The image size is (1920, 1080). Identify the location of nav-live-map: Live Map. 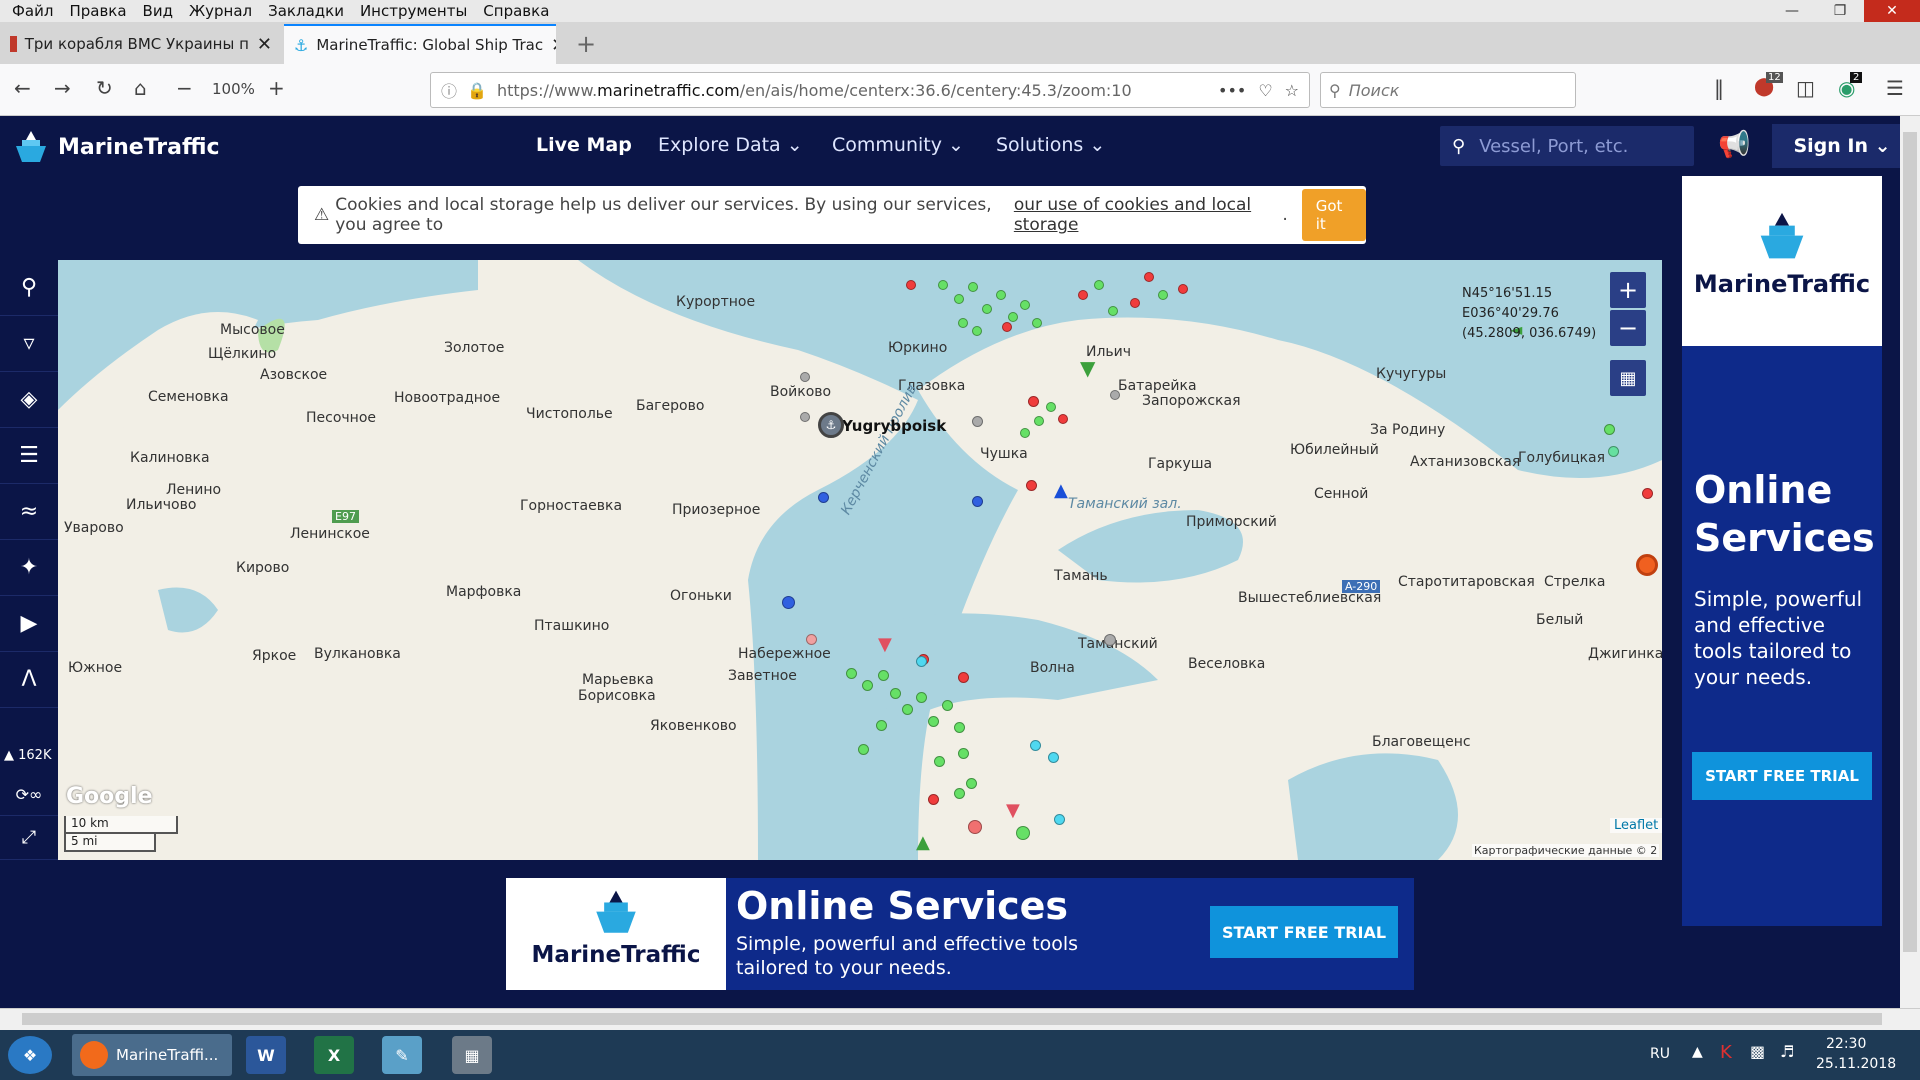
(584, 145).